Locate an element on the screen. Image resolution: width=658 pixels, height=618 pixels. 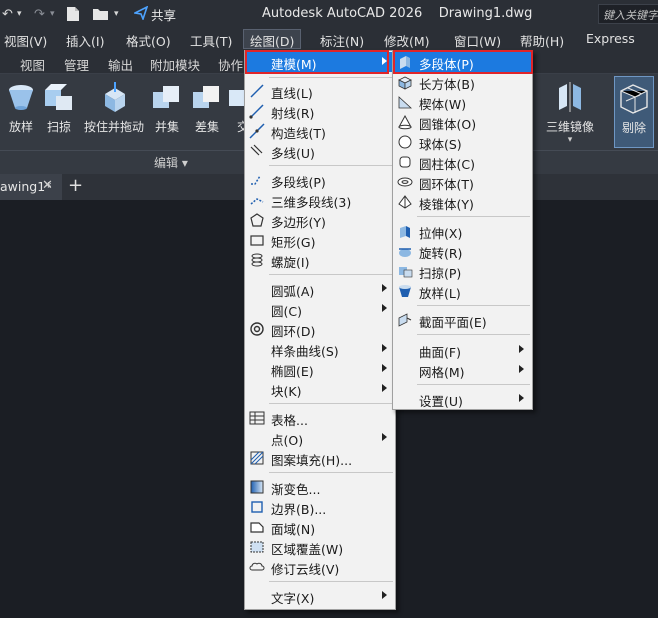
undo-icon: ↶ is located at coordinates (7, 14).